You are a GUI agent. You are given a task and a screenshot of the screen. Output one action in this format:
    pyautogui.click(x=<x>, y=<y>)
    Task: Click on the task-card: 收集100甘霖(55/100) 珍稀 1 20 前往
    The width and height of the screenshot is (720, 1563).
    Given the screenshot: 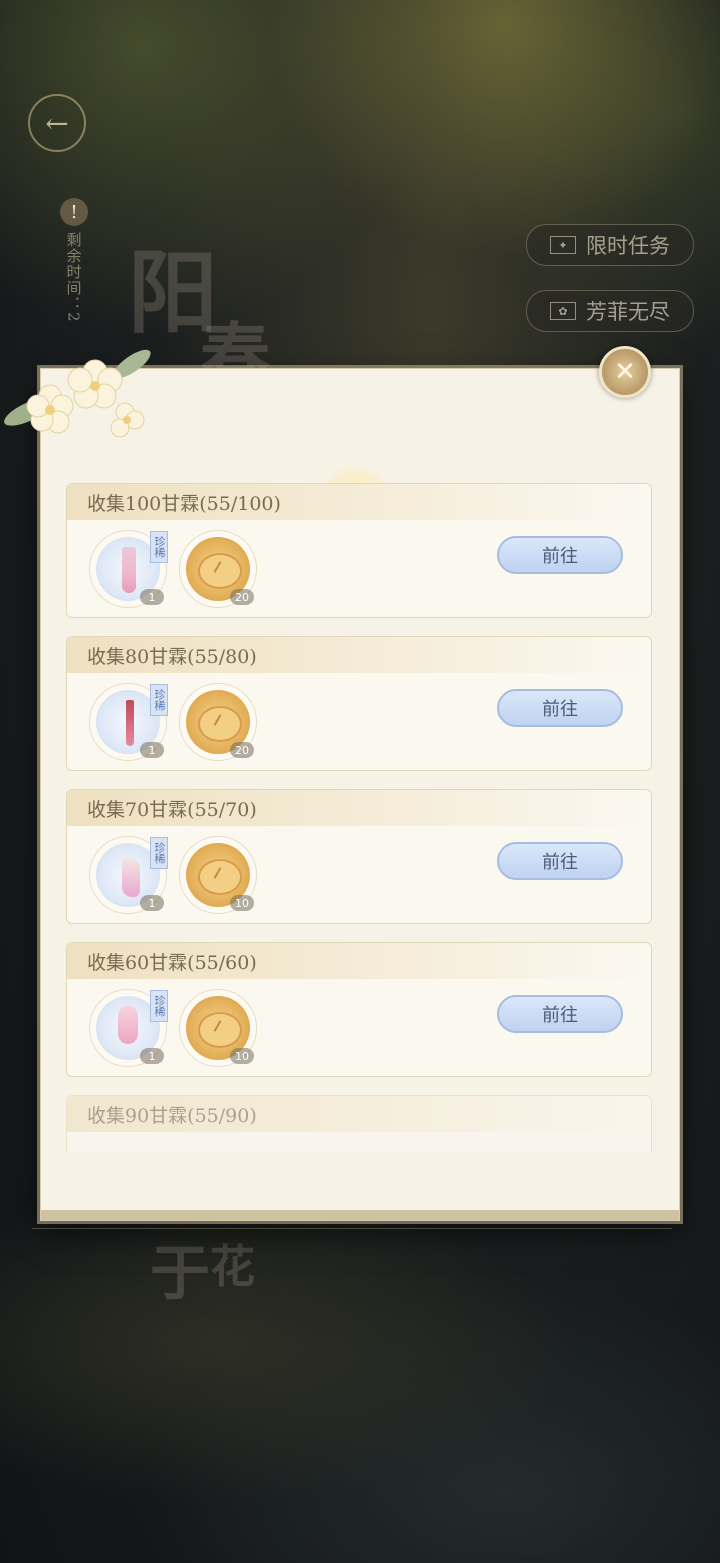 What is the action you would take?
    pyautogui.click(x=359, y=550)
    